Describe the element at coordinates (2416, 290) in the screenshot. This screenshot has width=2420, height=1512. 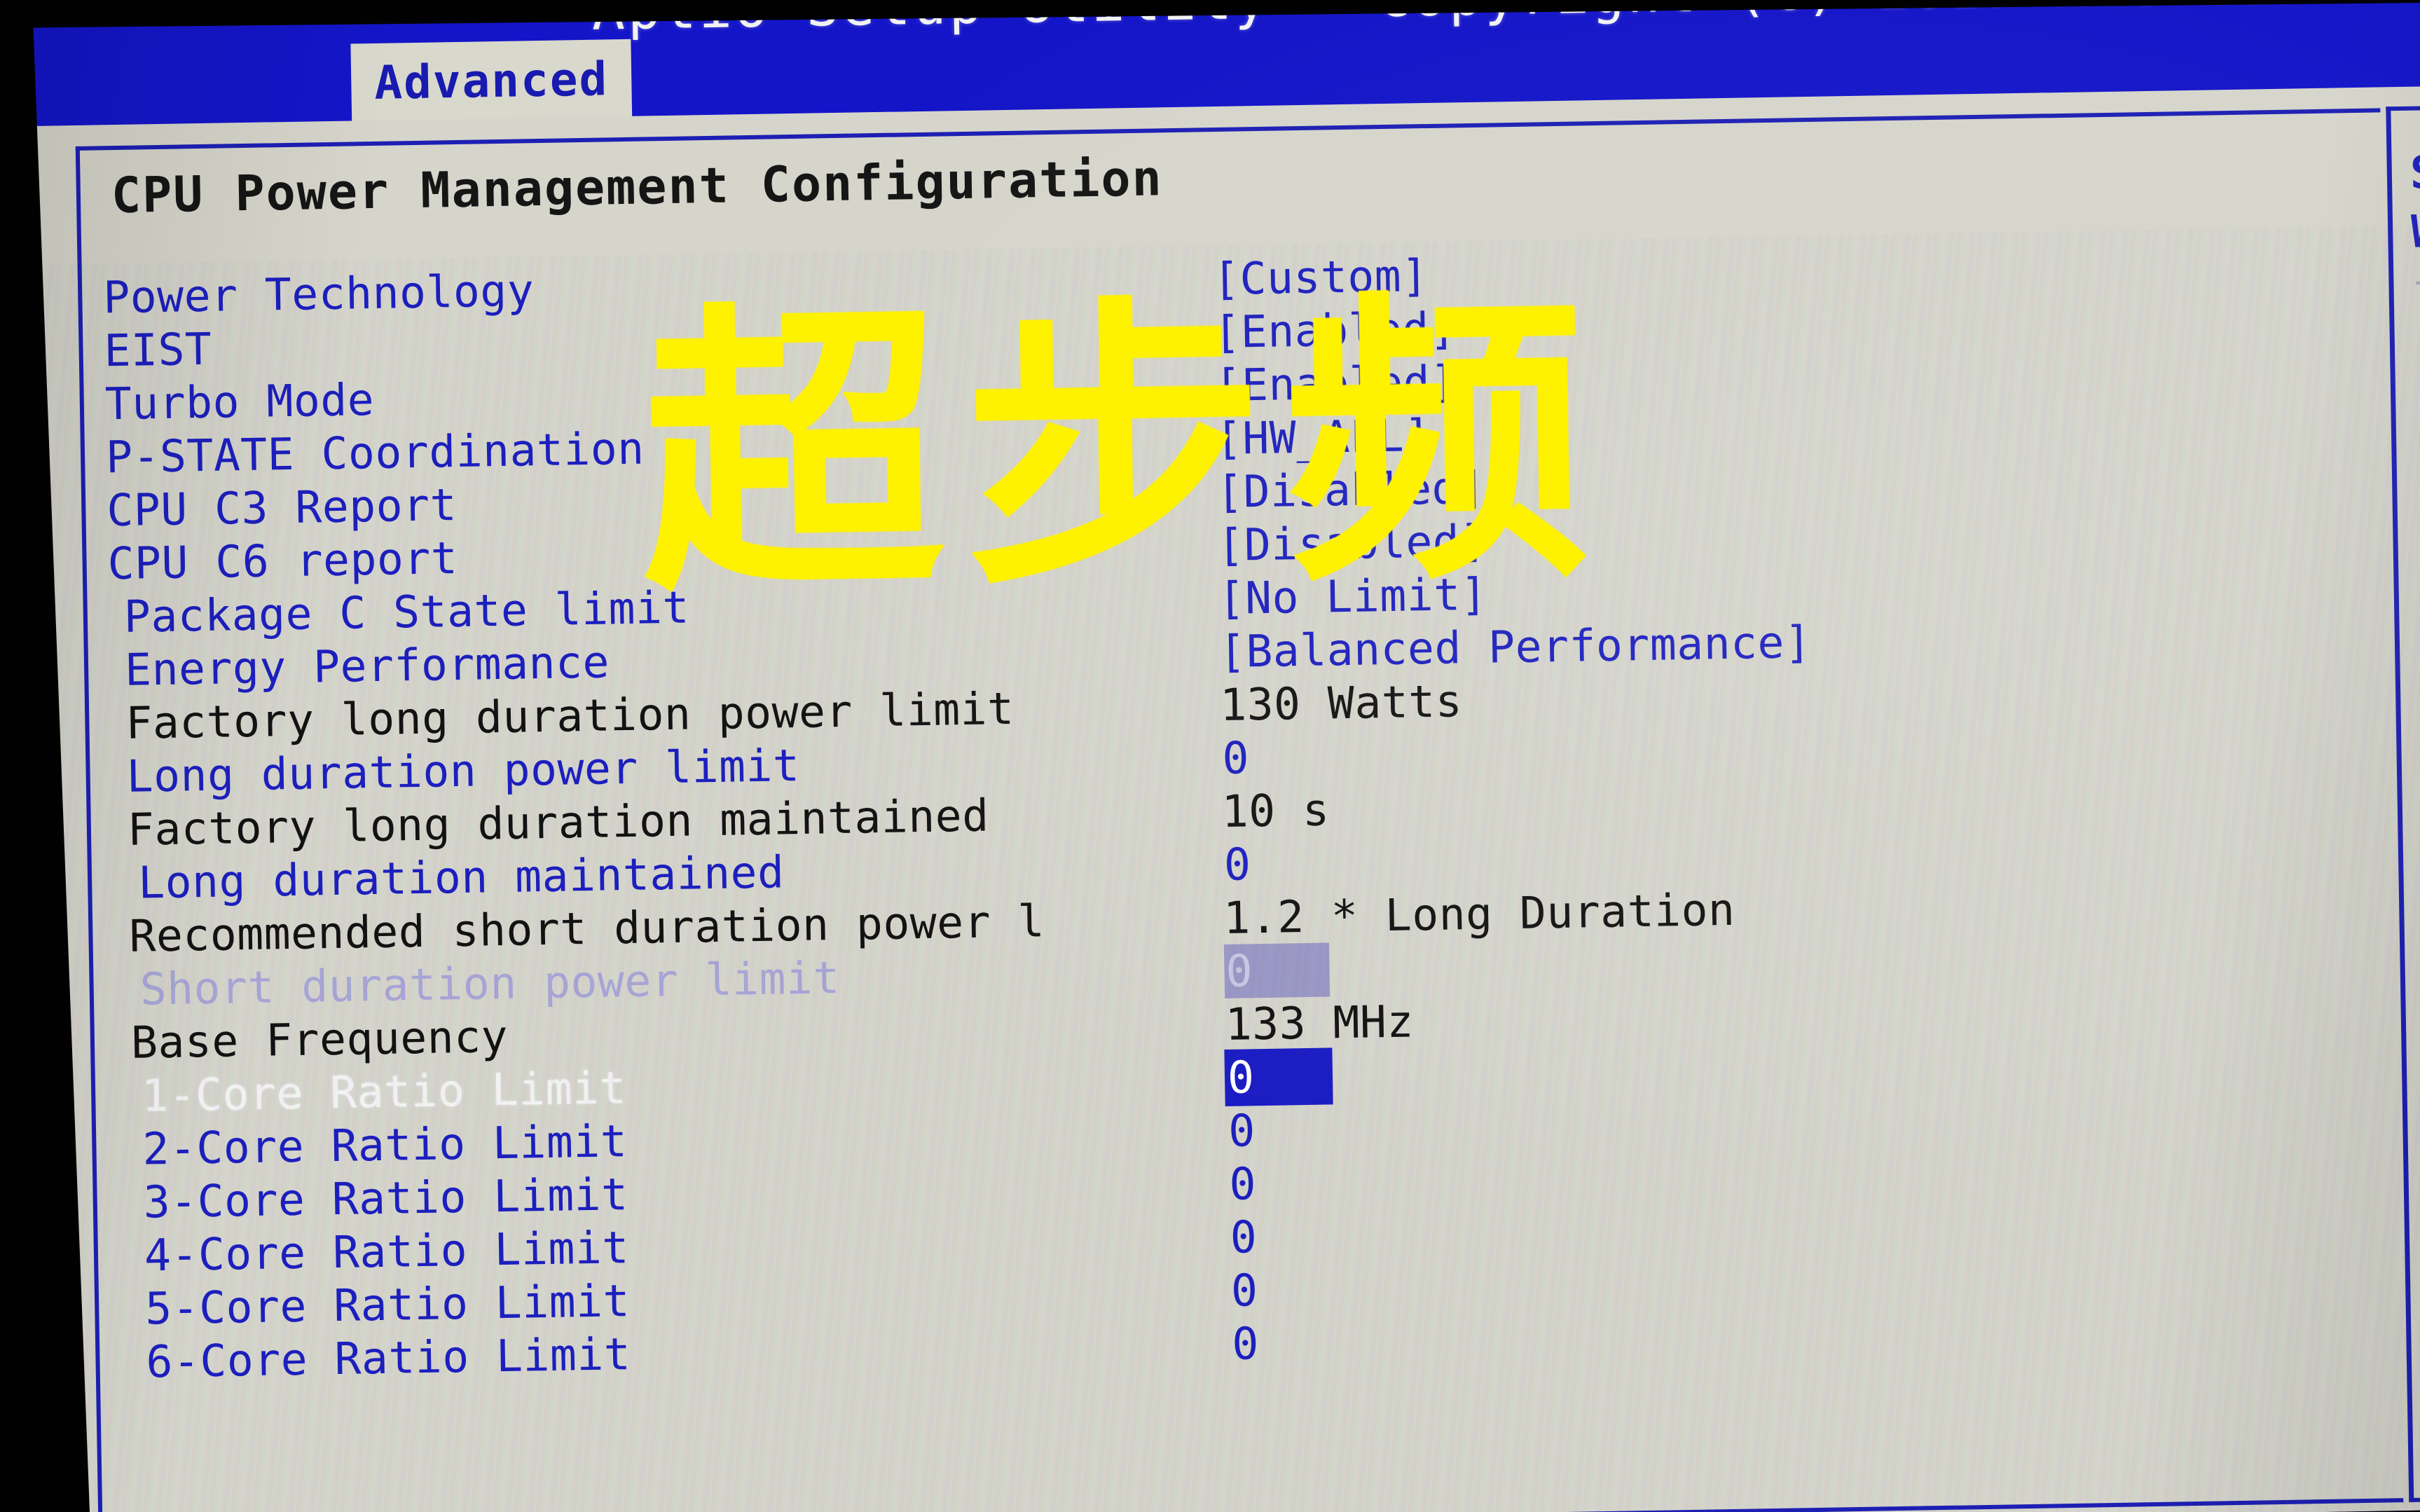
I see `help-subtext: fa` at that location.